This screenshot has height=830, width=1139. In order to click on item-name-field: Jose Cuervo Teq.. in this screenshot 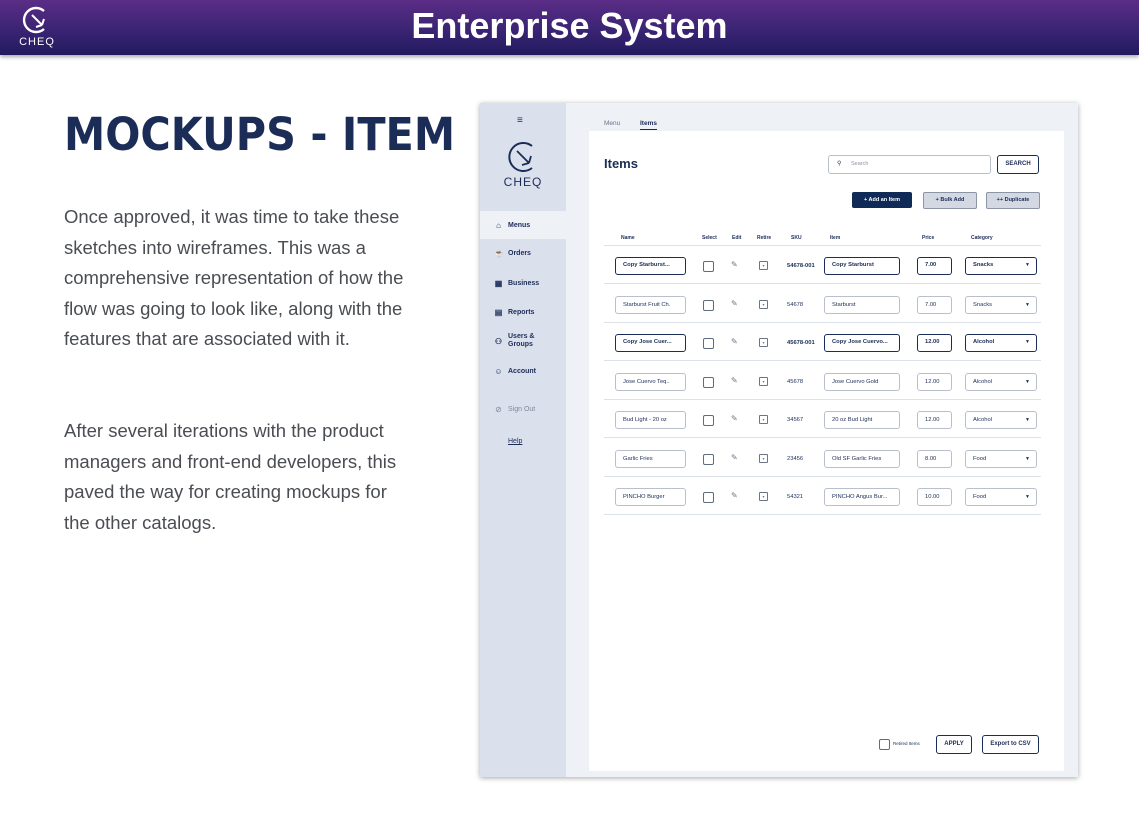, I will do `click(650, 381)`.